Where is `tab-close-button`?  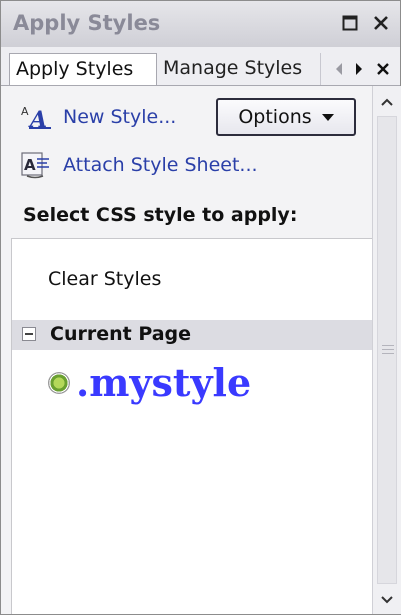 tab-close-button is located at coordinates (383, 69).